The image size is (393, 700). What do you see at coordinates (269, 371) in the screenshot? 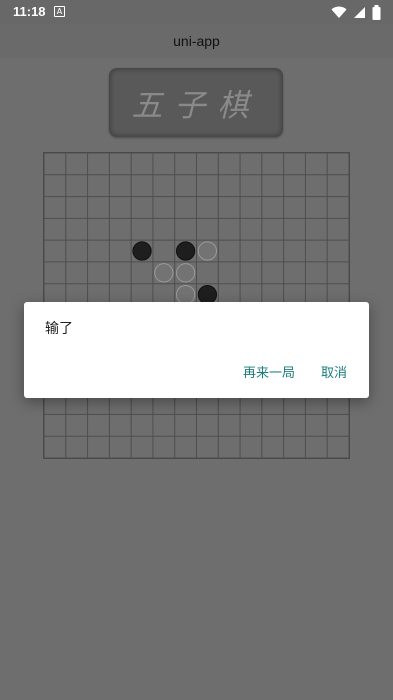
I see `play-again-button: 再来一局` at bounding box center [269, 371].